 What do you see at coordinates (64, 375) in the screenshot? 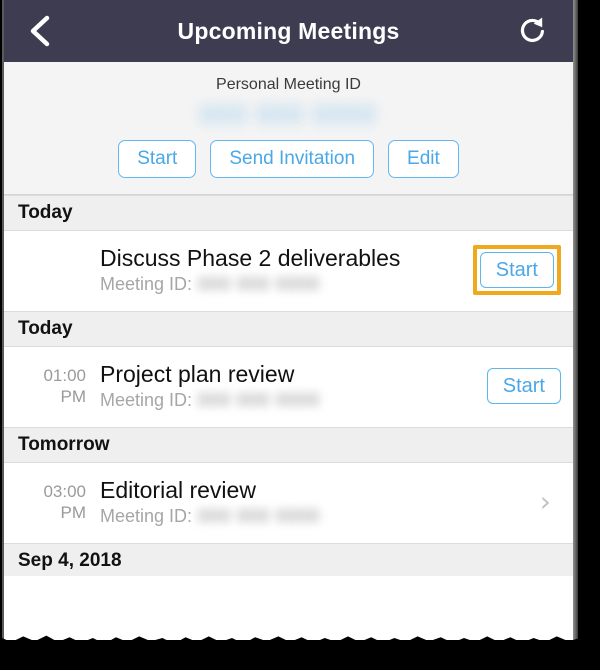
I see `meeting-time-hour: 01:00` at bounding box center [64, 375].